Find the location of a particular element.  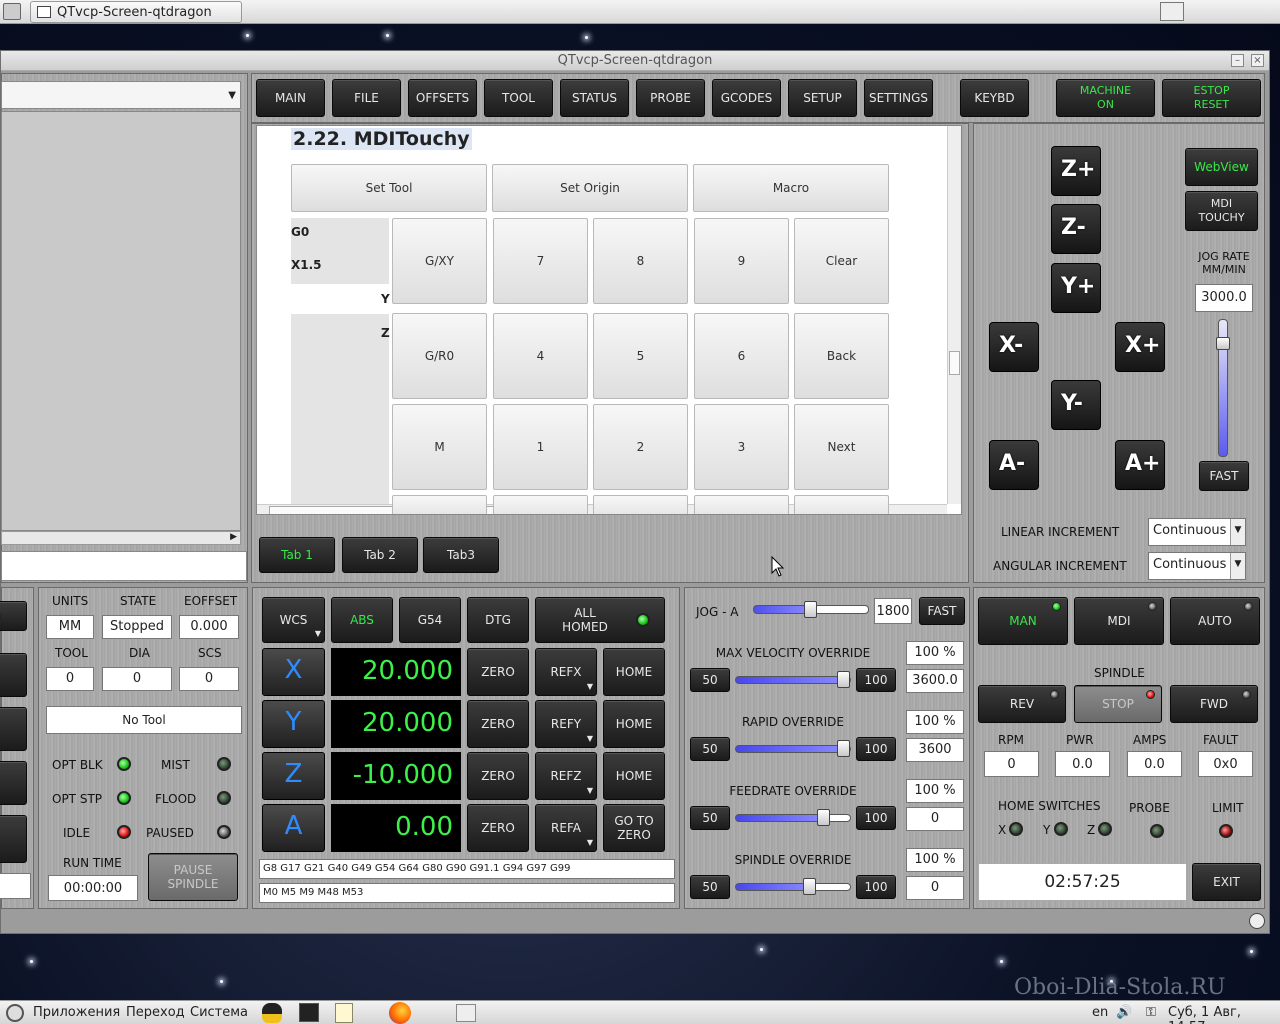

webview-button: WebView is located at coordinates (1221, 167).